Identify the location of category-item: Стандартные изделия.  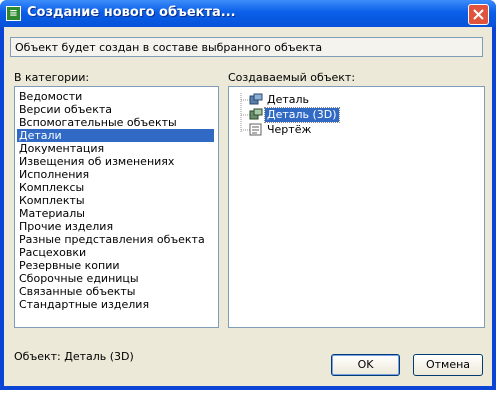
(115, 304).